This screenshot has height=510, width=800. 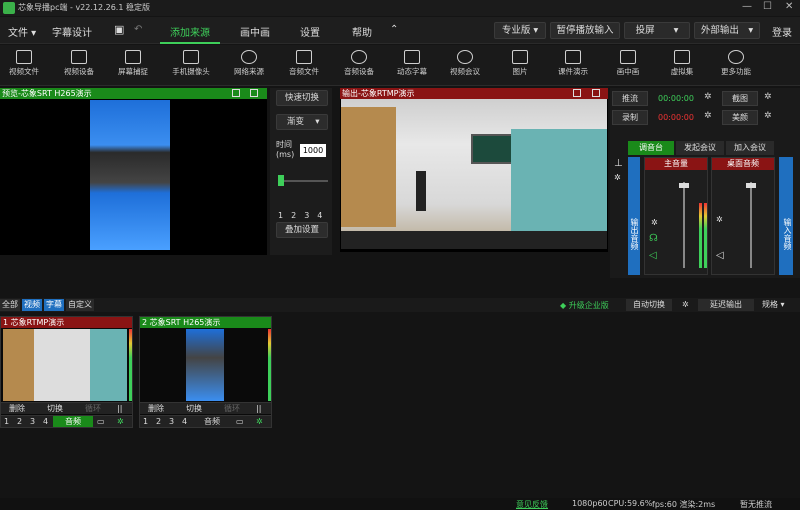 What do you see at coordinates (304, 62) in the screenshot?
I see `tool-audio-file: 音频文件` at bounding box center [304, 62].